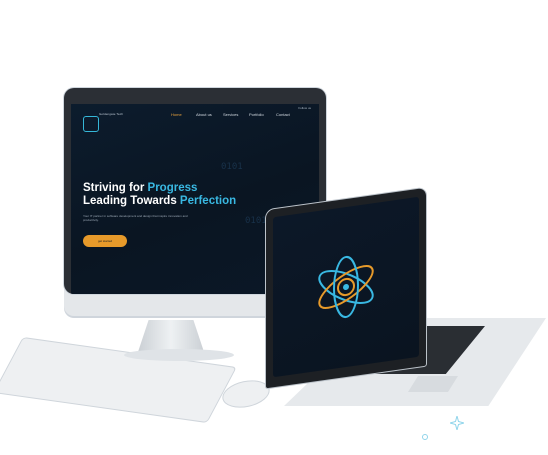 This screenshot has width=548, height=455. I want to click on headline-line2-accent: Perfection, so click(208, 201).